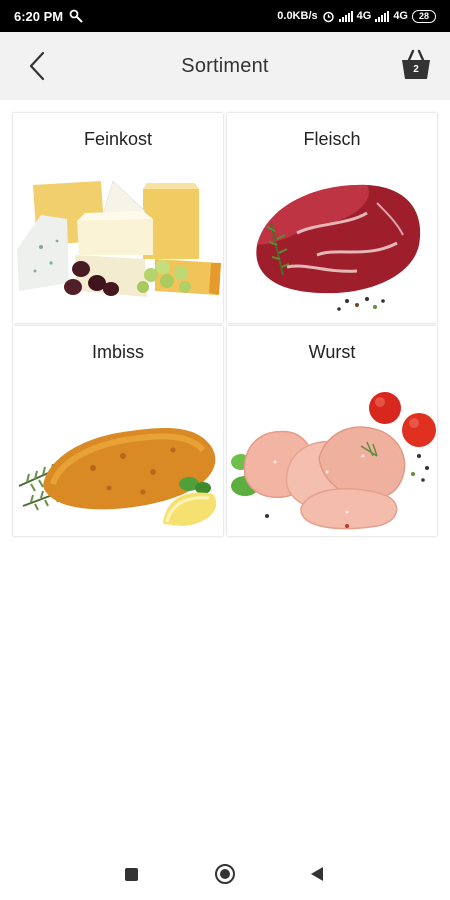  Describe the element at coordinates (117, 352) in the screenshot. I see `category-label: Imbiss` at that location.